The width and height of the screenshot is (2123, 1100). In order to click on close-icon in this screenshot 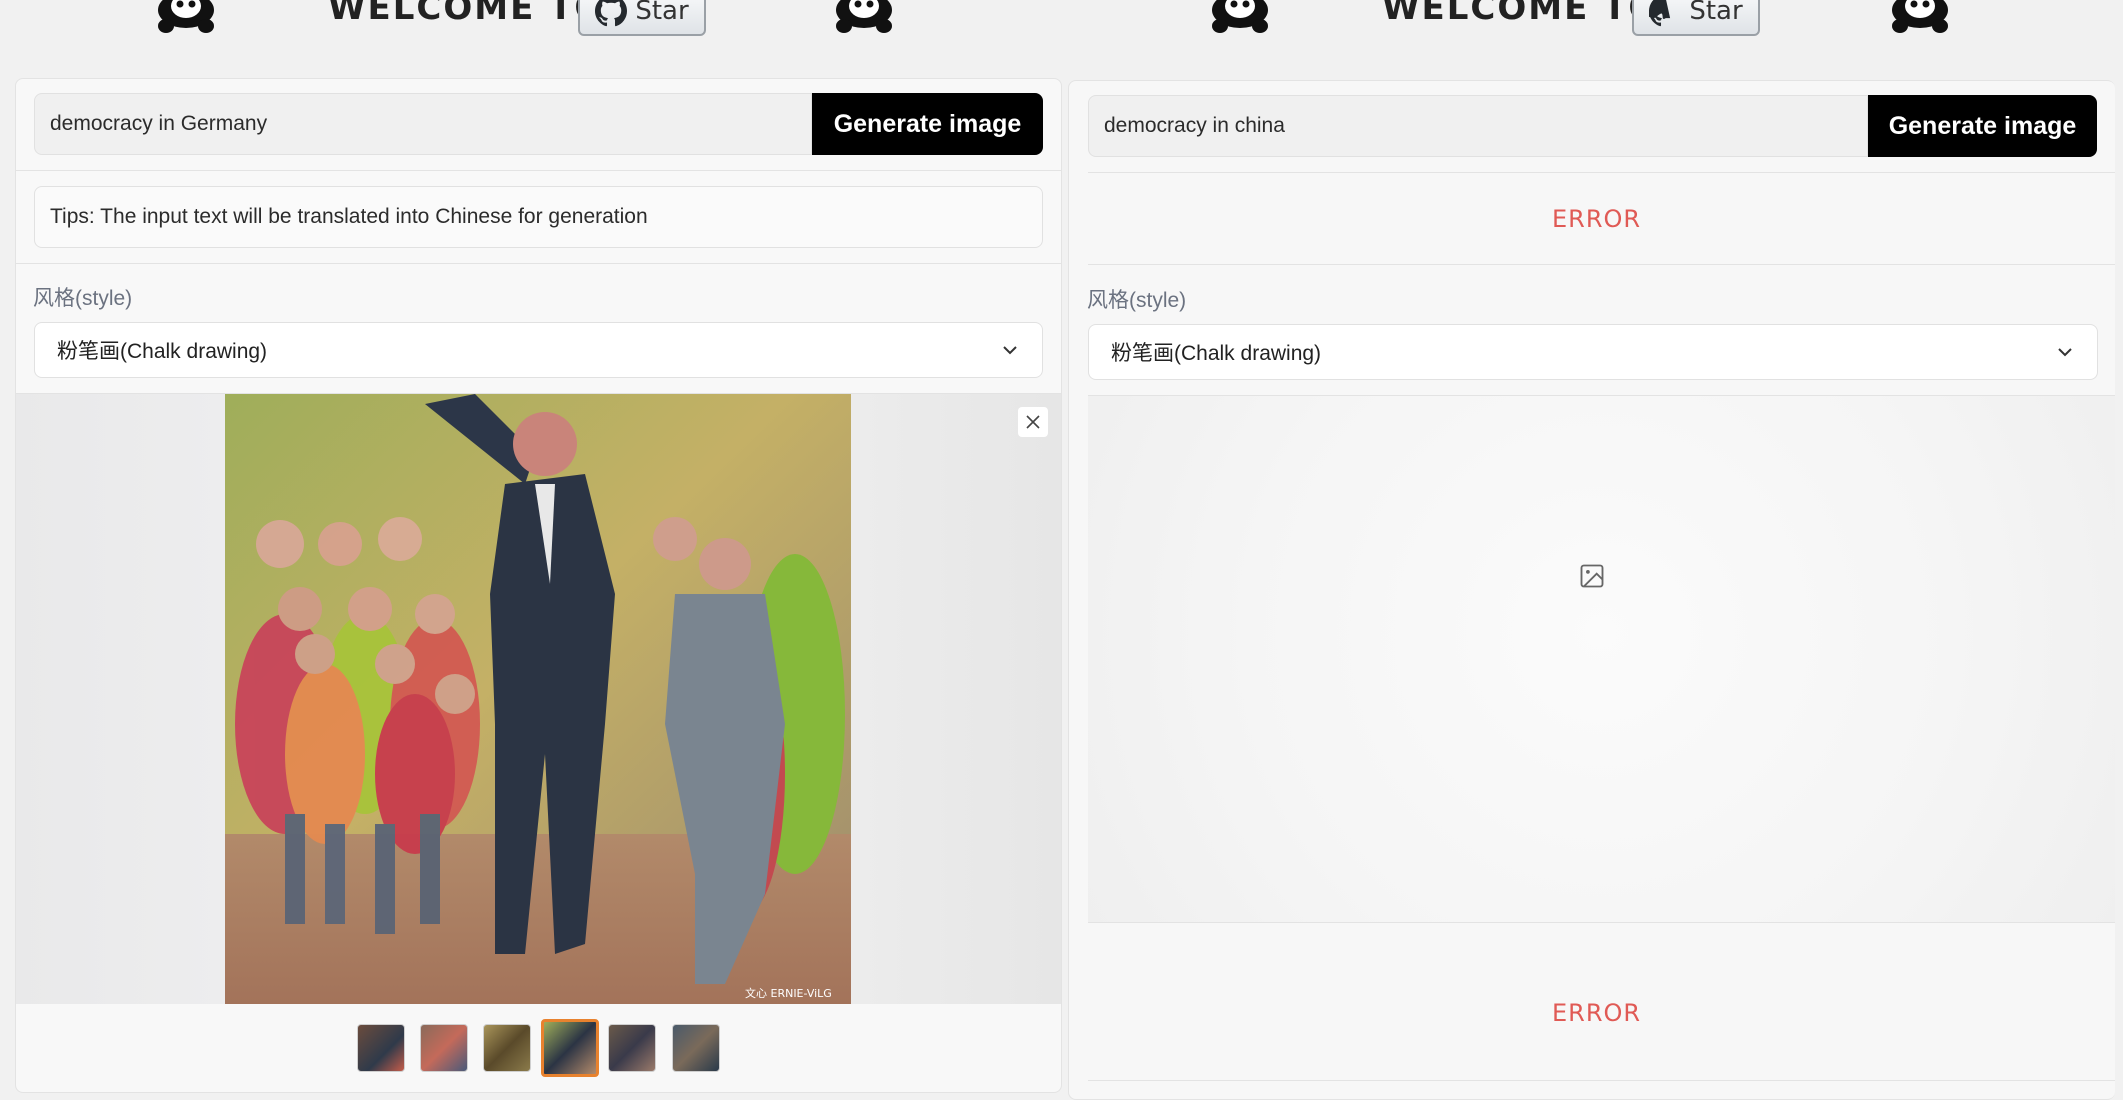, I will do `click(1033, 422)`.